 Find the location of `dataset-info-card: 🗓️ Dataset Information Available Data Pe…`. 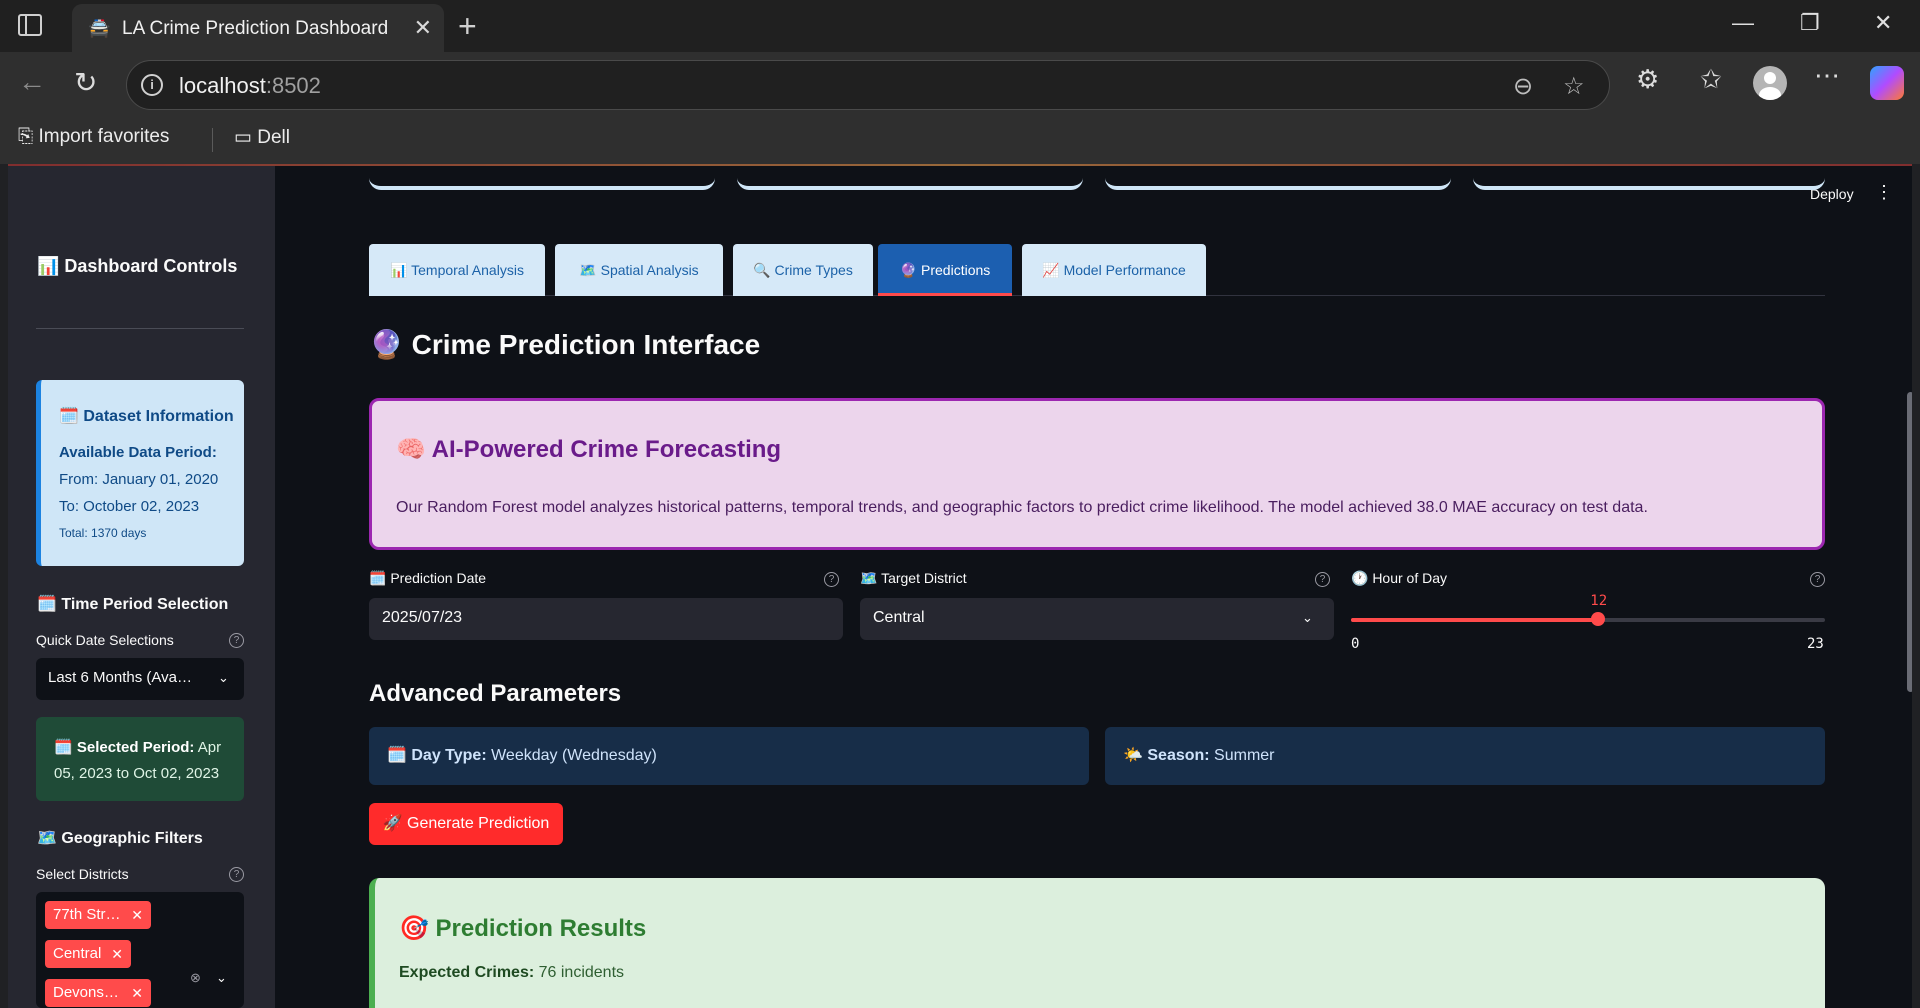

dataset-info-card: 🗓️ Dataset Information Available Data Pe… is located at coordinates (140, 473).